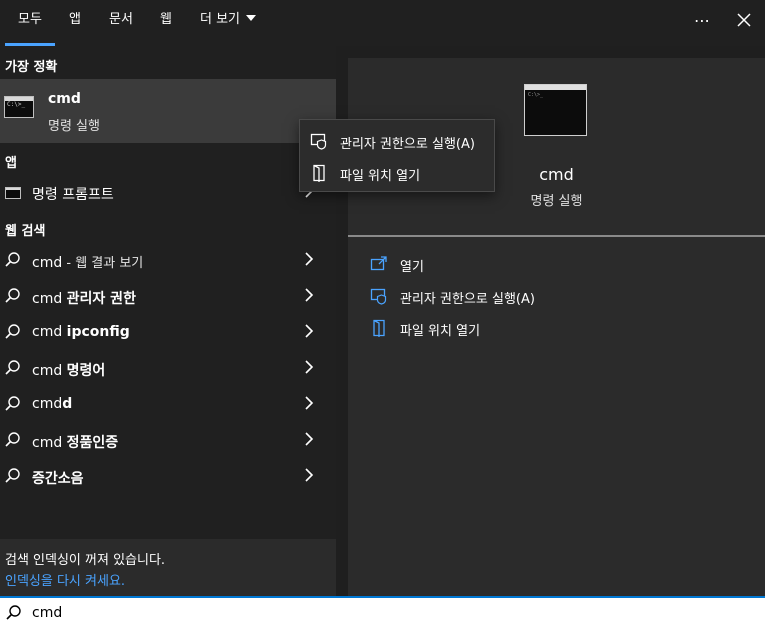 The image size is (765, 627). What do you see at coordinates (86, 371) in the screenshot?
I see `query-suggestion: 명령어` at bounding box center [86, 371].